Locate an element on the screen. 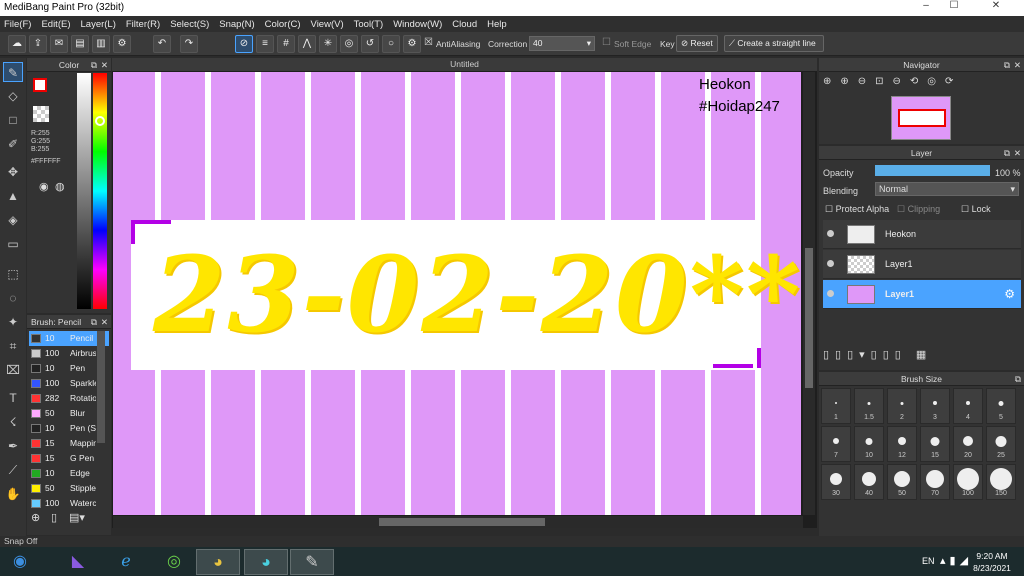 The image size is (1024, 576). brush-size-cell: 5 is located at coordinates (1001, 406).